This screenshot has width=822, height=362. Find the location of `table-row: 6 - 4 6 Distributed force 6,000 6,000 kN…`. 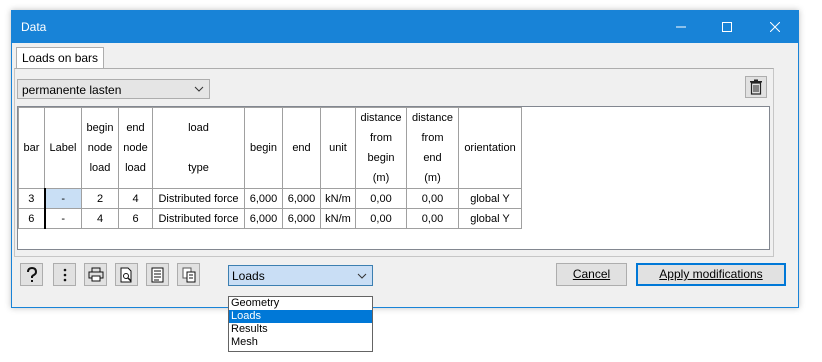

table-row: 6 - 4 6 Distributed force 6,000 6,000 kN… is located at coordinates (270, 218).